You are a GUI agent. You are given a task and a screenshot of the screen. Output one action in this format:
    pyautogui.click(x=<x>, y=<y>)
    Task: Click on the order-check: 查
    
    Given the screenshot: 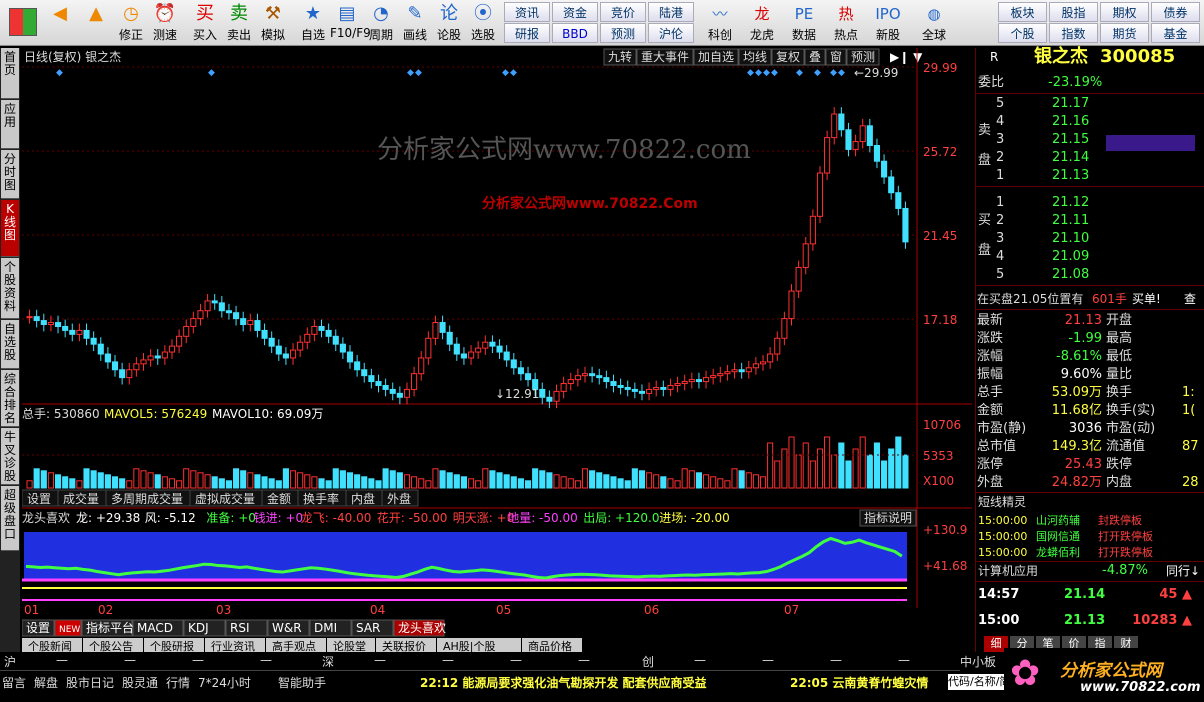 What is the action you would take?
    pyautogui.click(x=1194, y=299)
    